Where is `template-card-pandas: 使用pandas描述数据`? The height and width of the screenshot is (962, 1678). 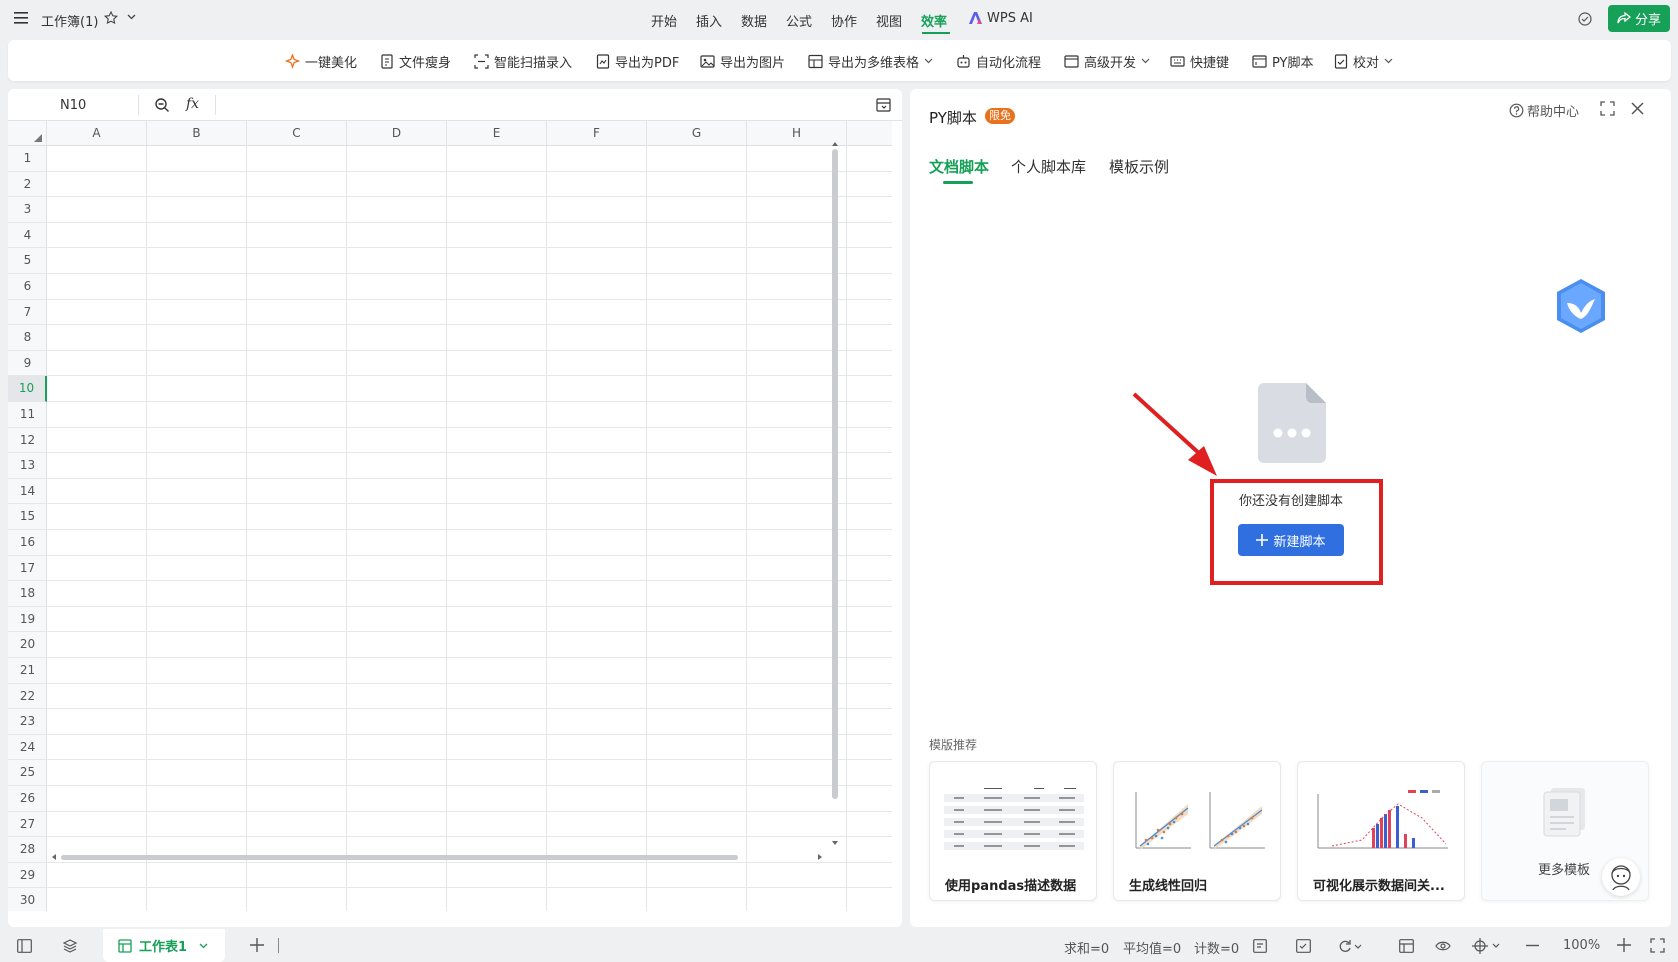
template-card-pandas: 使用pandas描述数据 is located at coordinates (1013, 831).